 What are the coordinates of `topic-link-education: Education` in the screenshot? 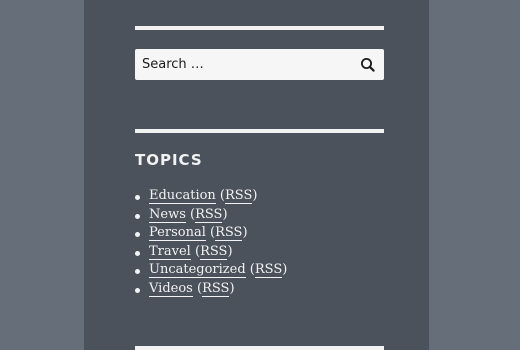 It's located at (182, 196).